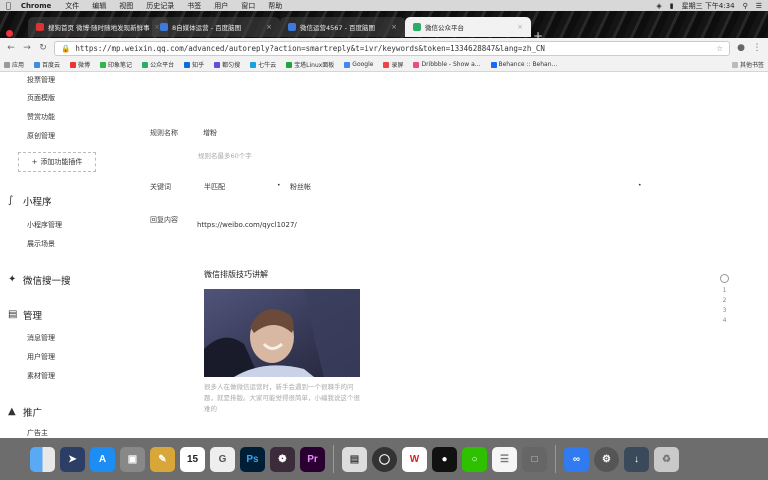  I want to click on sidebar-item-vote: 投票管理, so click(41, 80).